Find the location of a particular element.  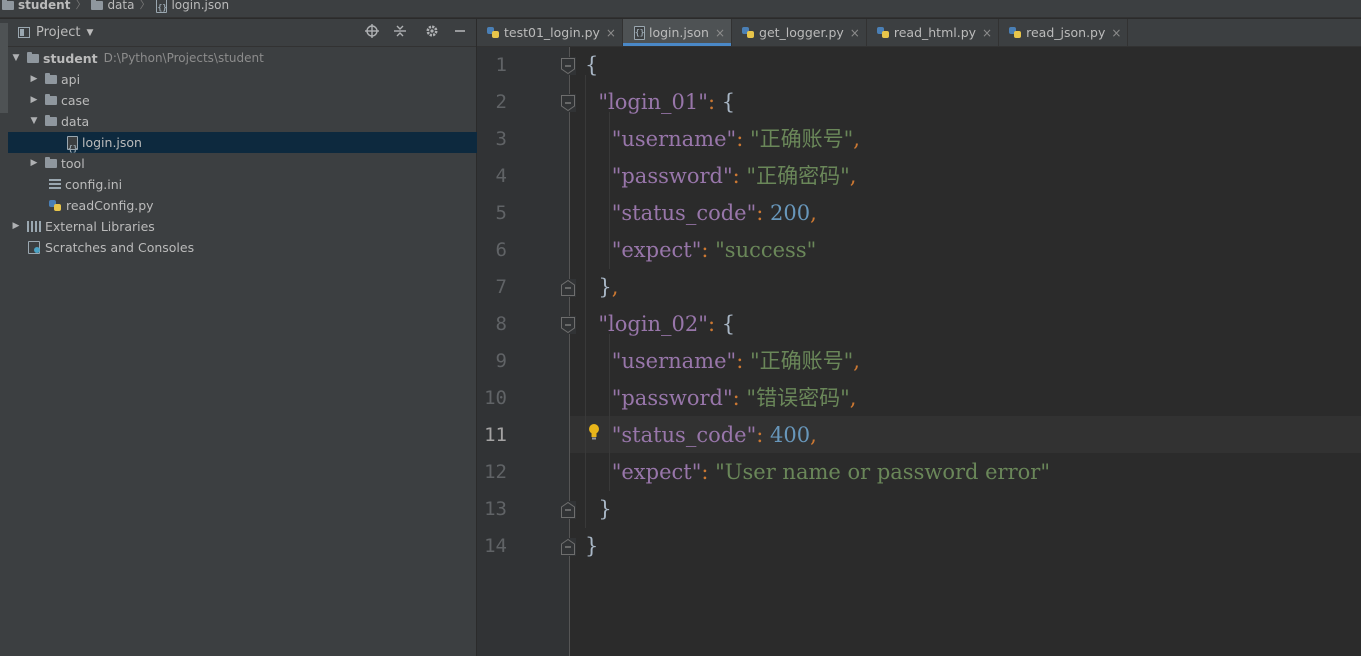

tree-item-scratches: Scratches and Consoles is located at coordinates (252, 247).